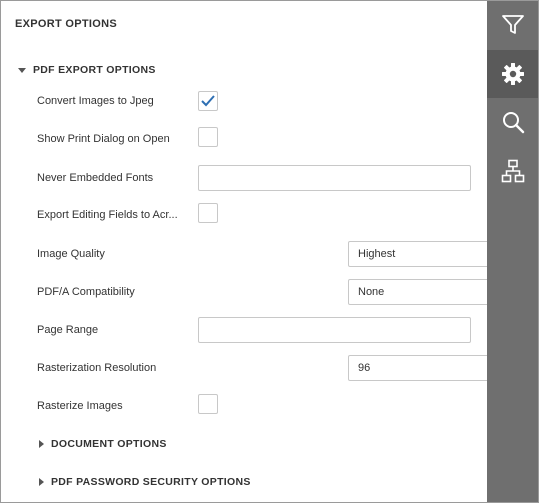  What do you see at coordinates (103, 139) in the screenshot?
I see `option-label: Show Print Dialog on Open` at bounding box center [103, 139].